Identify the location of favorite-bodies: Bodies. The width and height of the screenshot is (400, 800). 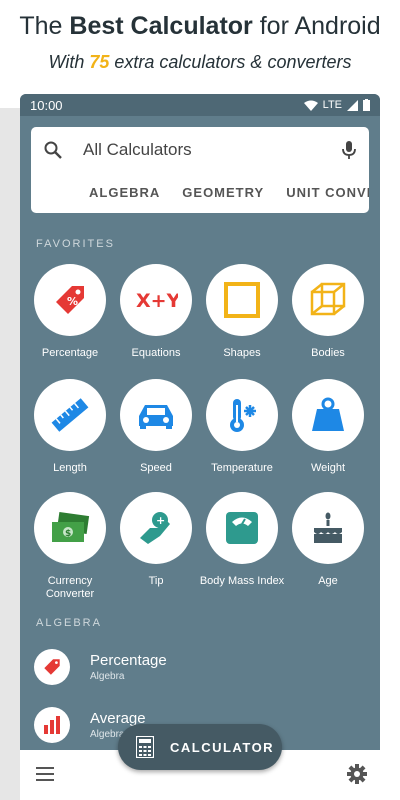
(328, 312).